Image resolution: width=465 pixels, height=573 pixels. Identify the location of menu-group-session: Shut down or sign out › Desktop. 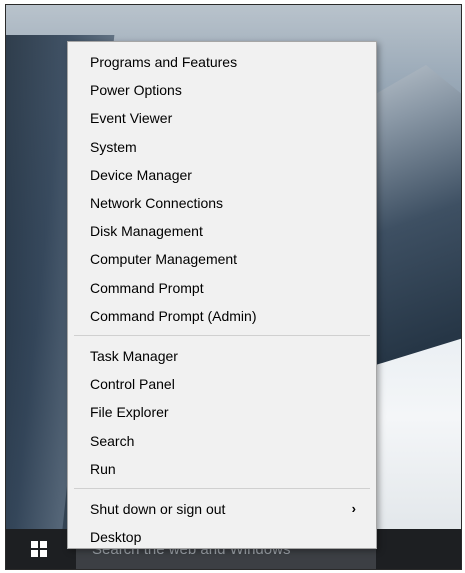
(222, 523).